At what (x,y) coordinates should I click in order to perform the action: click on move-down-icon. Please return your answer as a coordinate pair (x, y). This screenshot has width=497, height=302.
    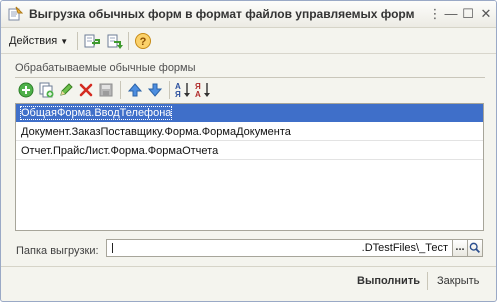
    Looking at the image, I should click on (155, 90).